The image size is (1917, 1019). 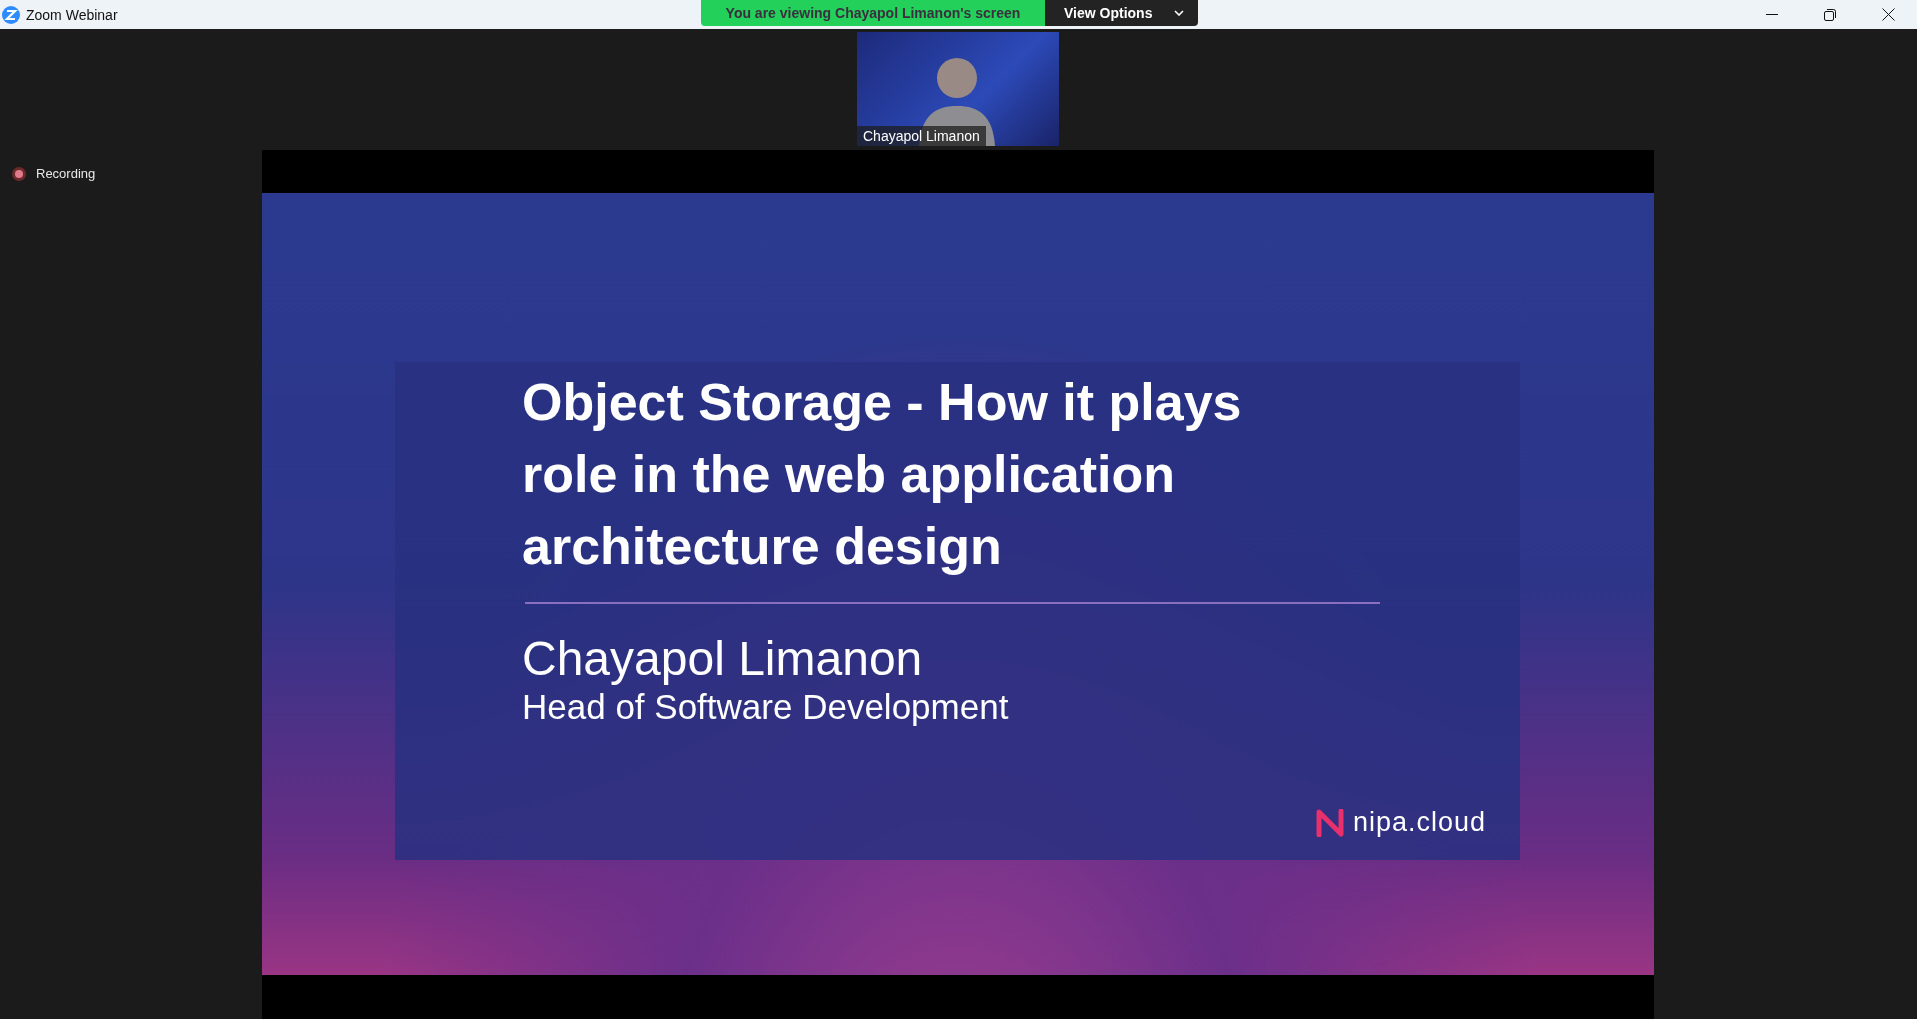 What do you see at coordinates (849, 474) in the screenshot?
I see `slide-title: role in the web application` at bounding box center [849, 474].